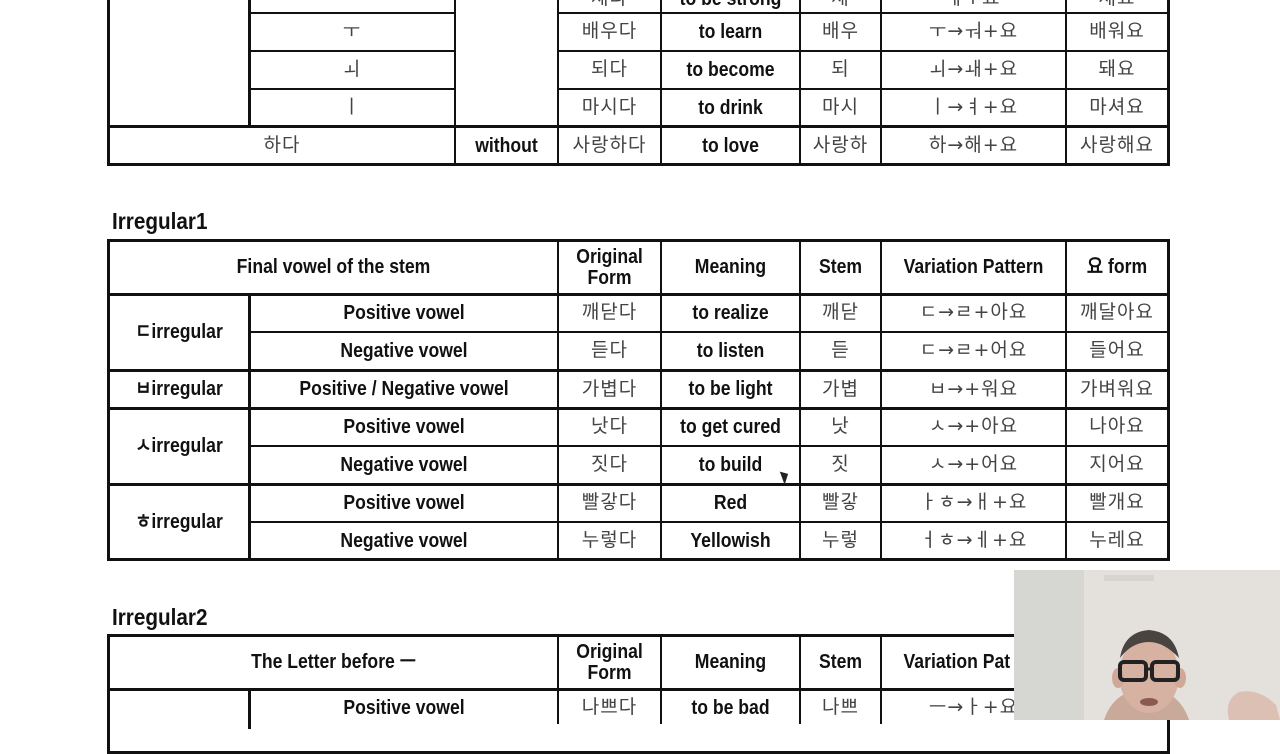  Describe the element at coordinates (179, 446) in the screenshot. I see `group-label-s-irregular: ㅅirregular` at that location.